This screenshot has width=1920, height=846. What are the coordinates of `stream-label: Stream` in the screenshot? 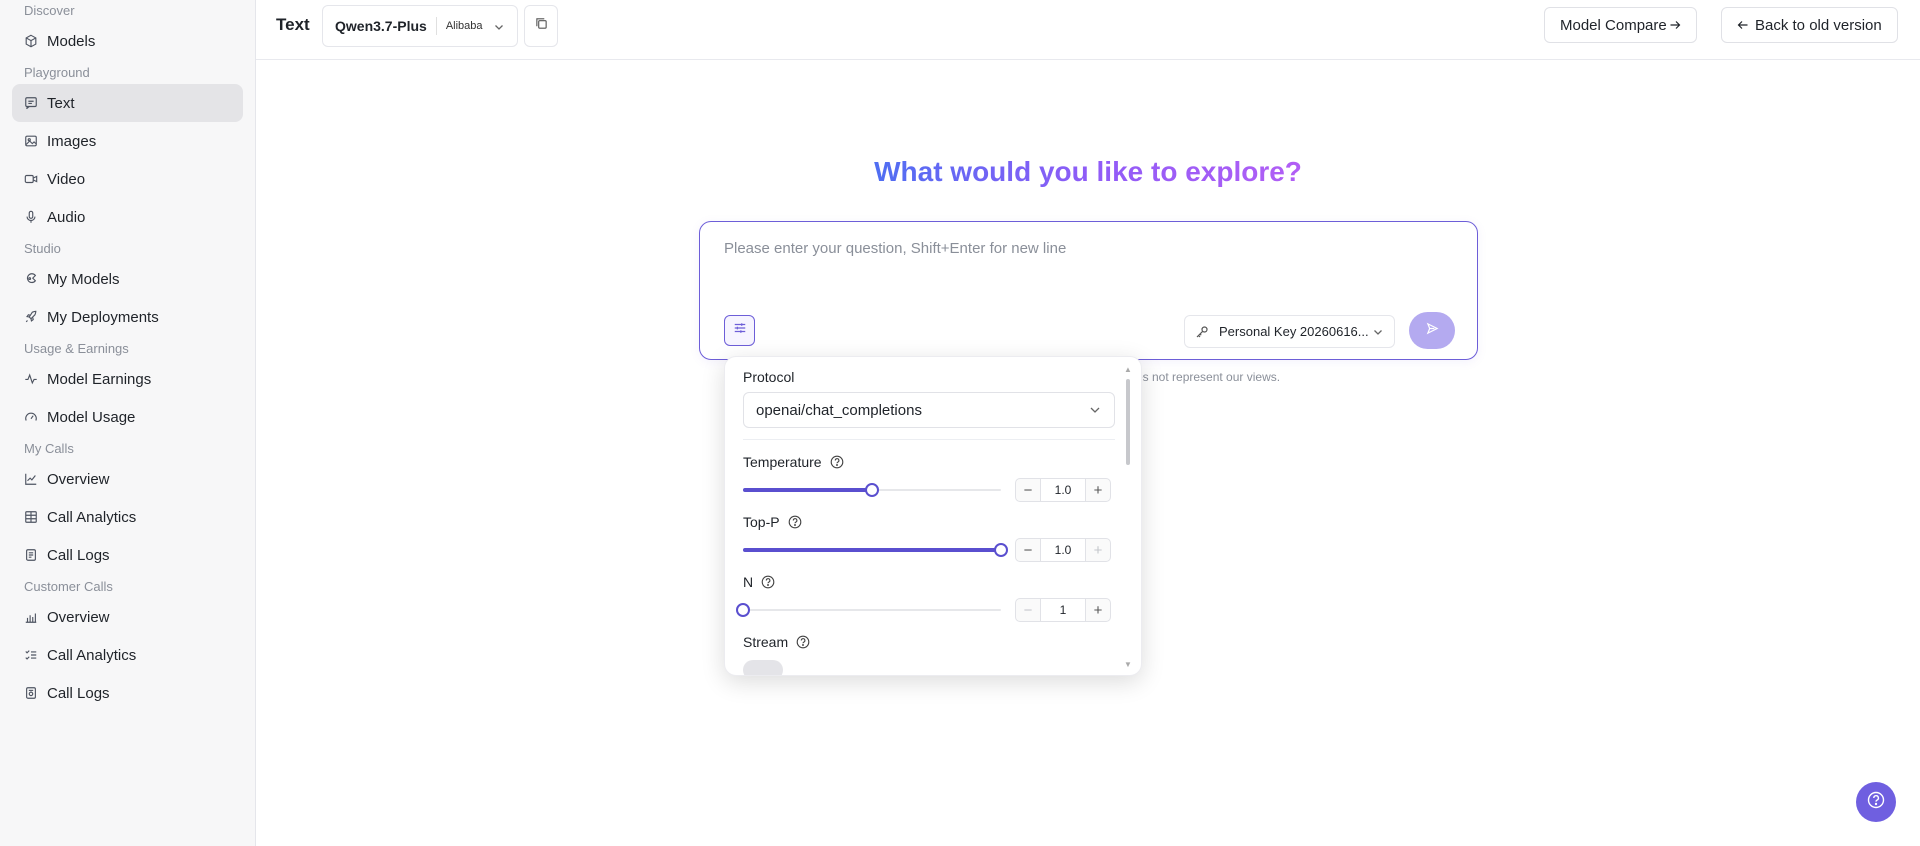 It's located at (776, 642).